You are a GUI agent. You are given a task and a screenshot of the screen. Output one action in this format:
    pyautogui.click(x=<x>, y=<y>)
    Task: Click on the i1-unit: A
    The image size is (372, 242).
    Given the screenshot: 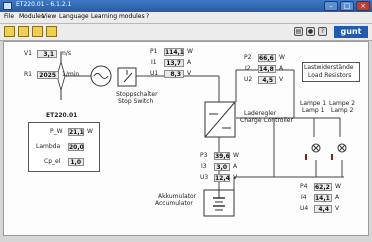 What is the action you would take?
    pyautogui.click(x=189, y=62)
    